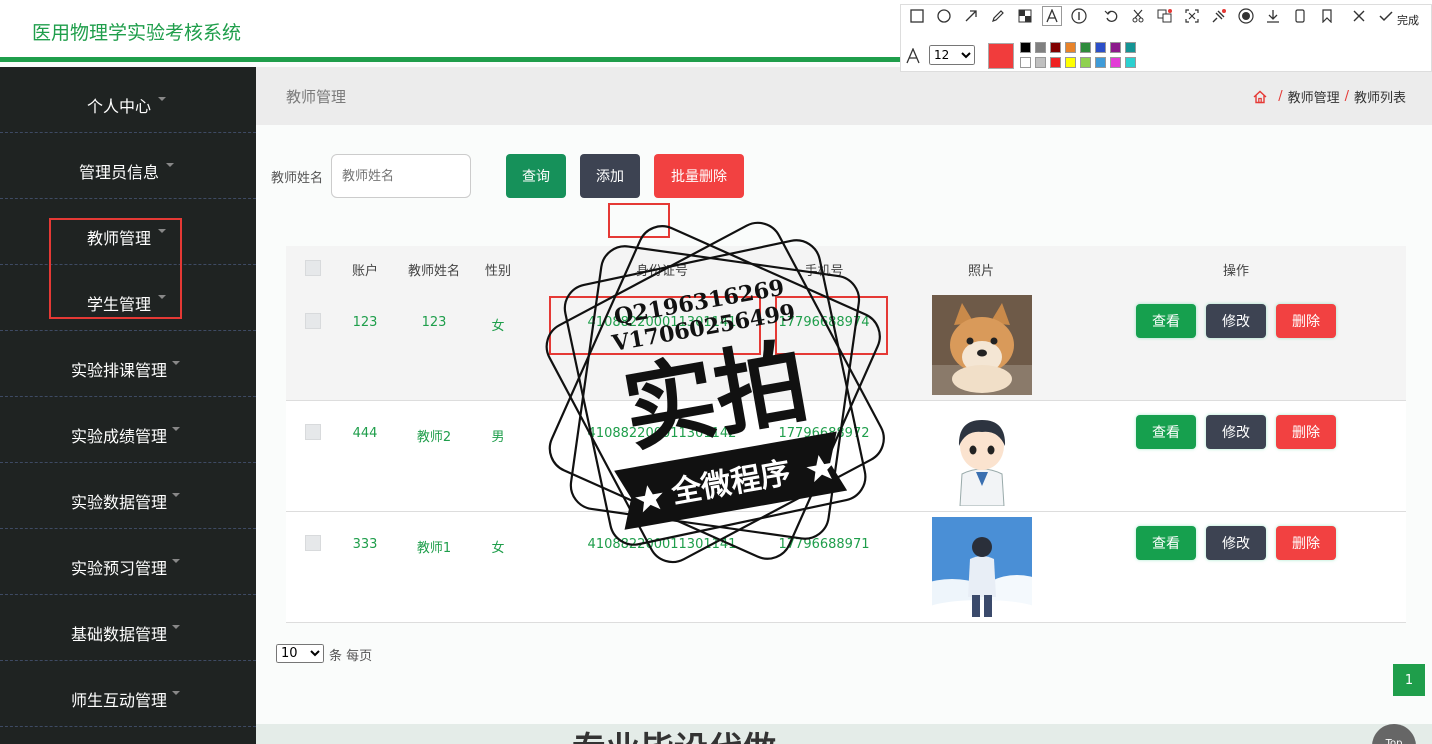 The image size is (1432, 744). What do you see at coordinates (1165, 16) in the screenshot?
I see `translate-icon` at bounding box center [1165, 16].